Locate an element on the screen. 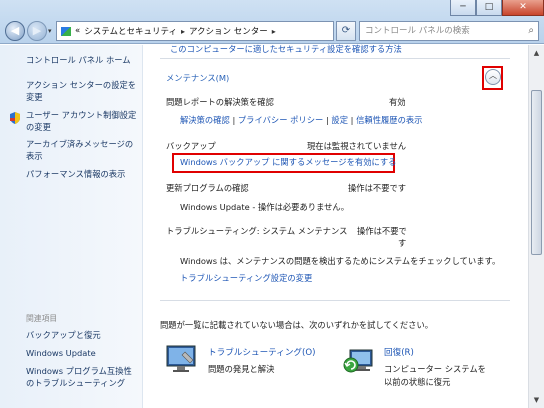 This screenshot has width=544, height=408. search-placeholder: コントロール パネルの検索 is located at coordinates (417, 31).